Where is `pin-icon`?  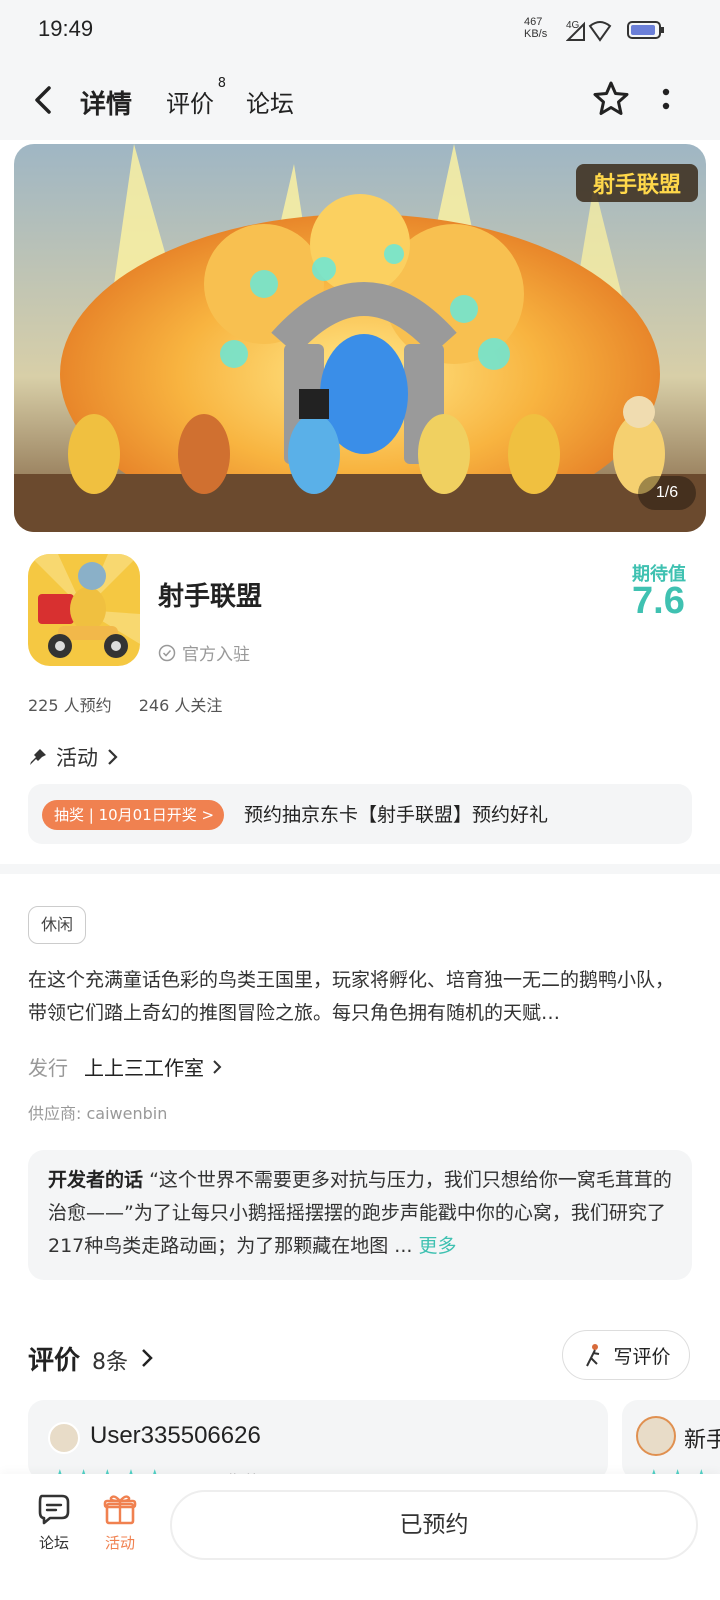 pin-icon is located at coordinates (38, 757).